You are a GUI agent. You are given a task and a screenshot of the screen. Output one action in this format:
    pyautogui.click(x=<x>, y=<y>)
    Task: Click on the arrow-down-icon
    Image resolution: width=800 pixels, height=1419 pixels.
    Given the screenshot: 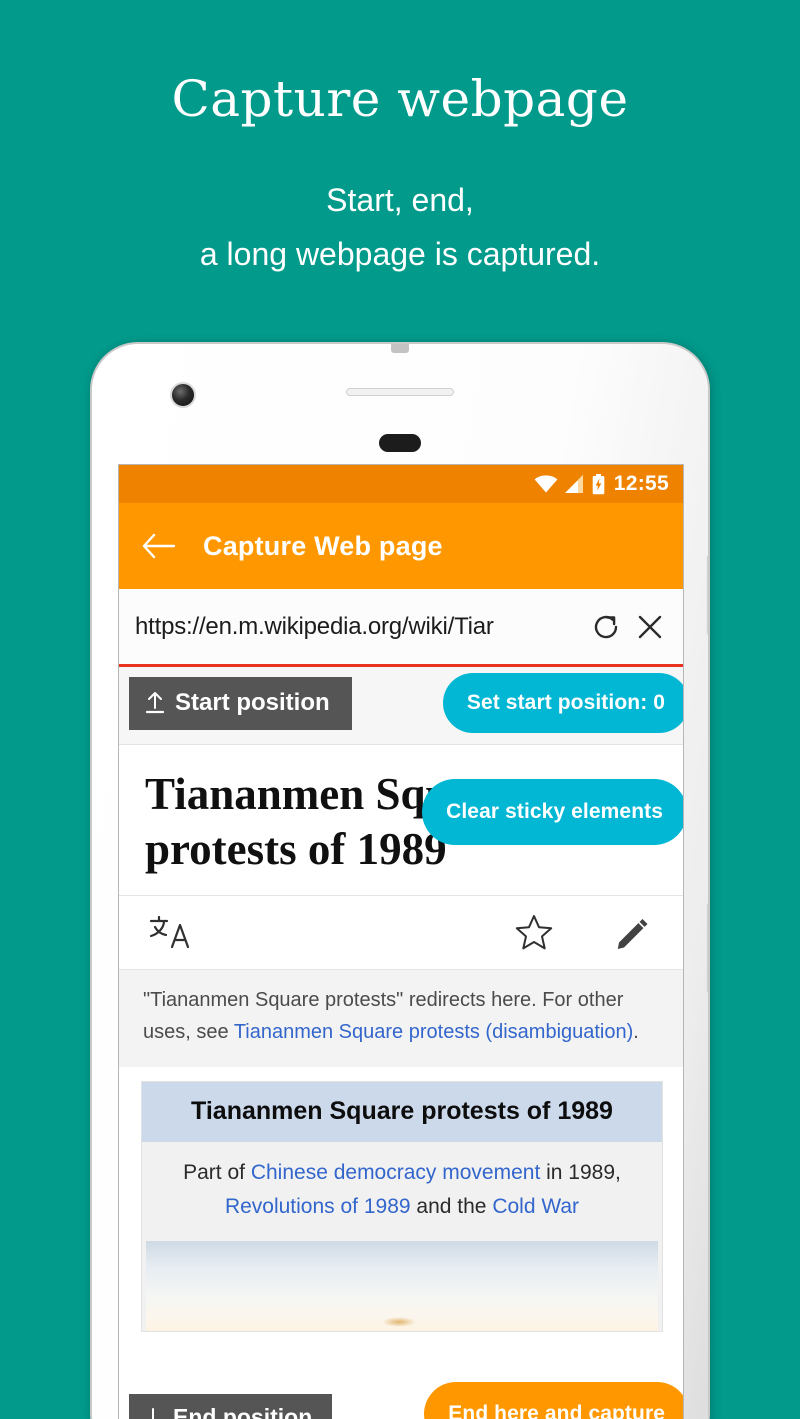 What is the action you would take?
    pyautogui.click(x=153, y=1412)
    